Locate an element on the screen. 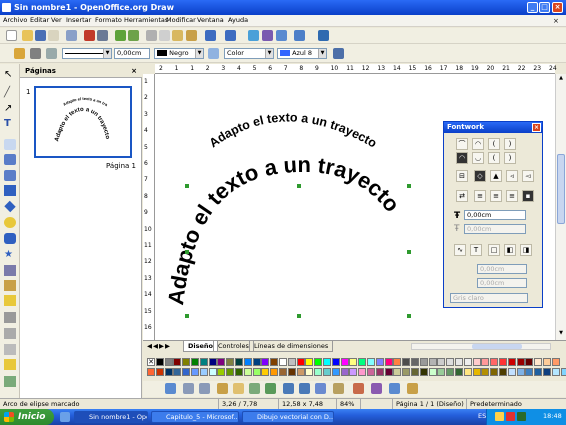 Image resolution: width=566 pixels, height=425 pixels. new-icon is located at coordinates (11, 35).